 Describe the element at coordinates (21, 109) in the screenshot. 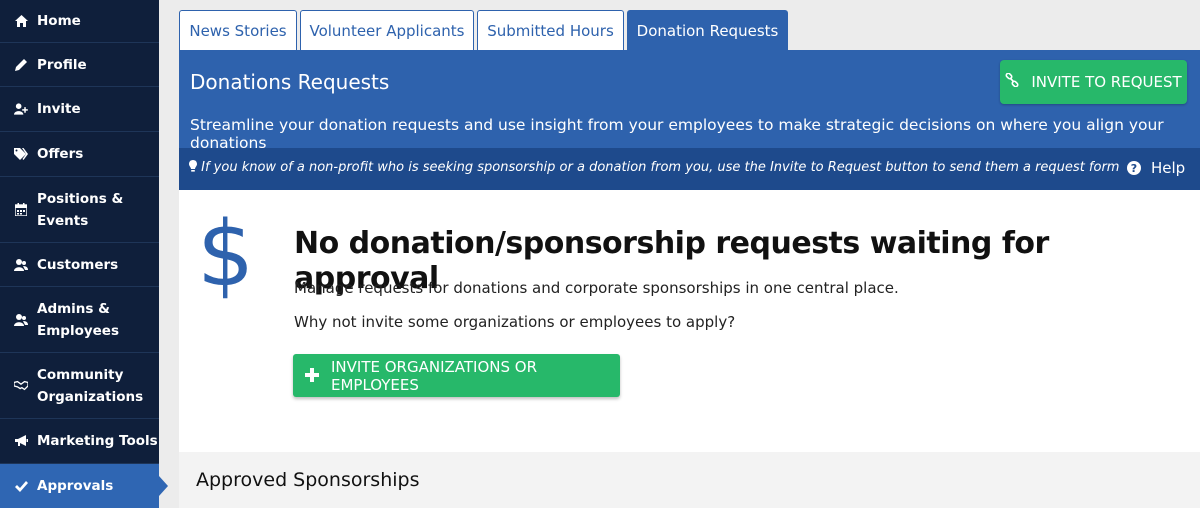

I see `user-plus-icon` at that location.